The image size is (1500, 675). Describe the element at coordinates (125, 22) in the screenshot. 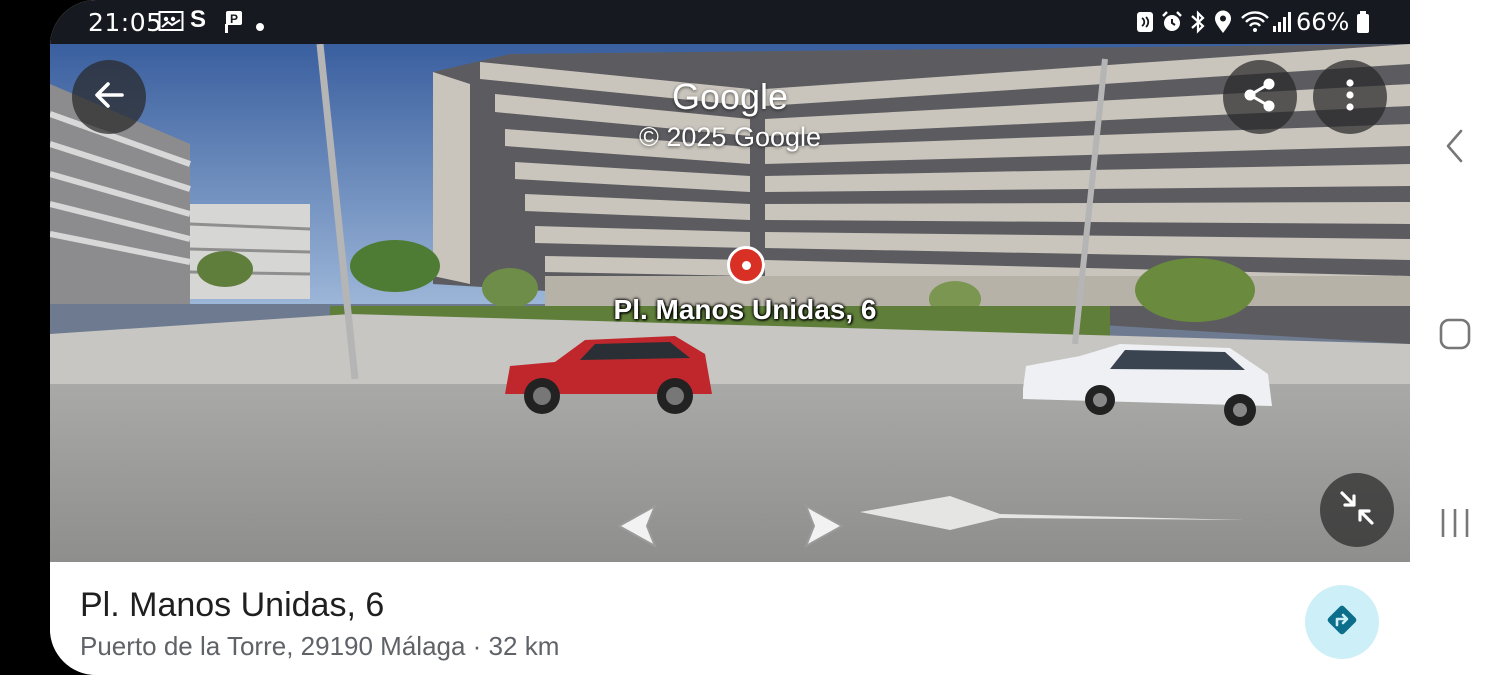

I see `status-time: 21:05` at that location.